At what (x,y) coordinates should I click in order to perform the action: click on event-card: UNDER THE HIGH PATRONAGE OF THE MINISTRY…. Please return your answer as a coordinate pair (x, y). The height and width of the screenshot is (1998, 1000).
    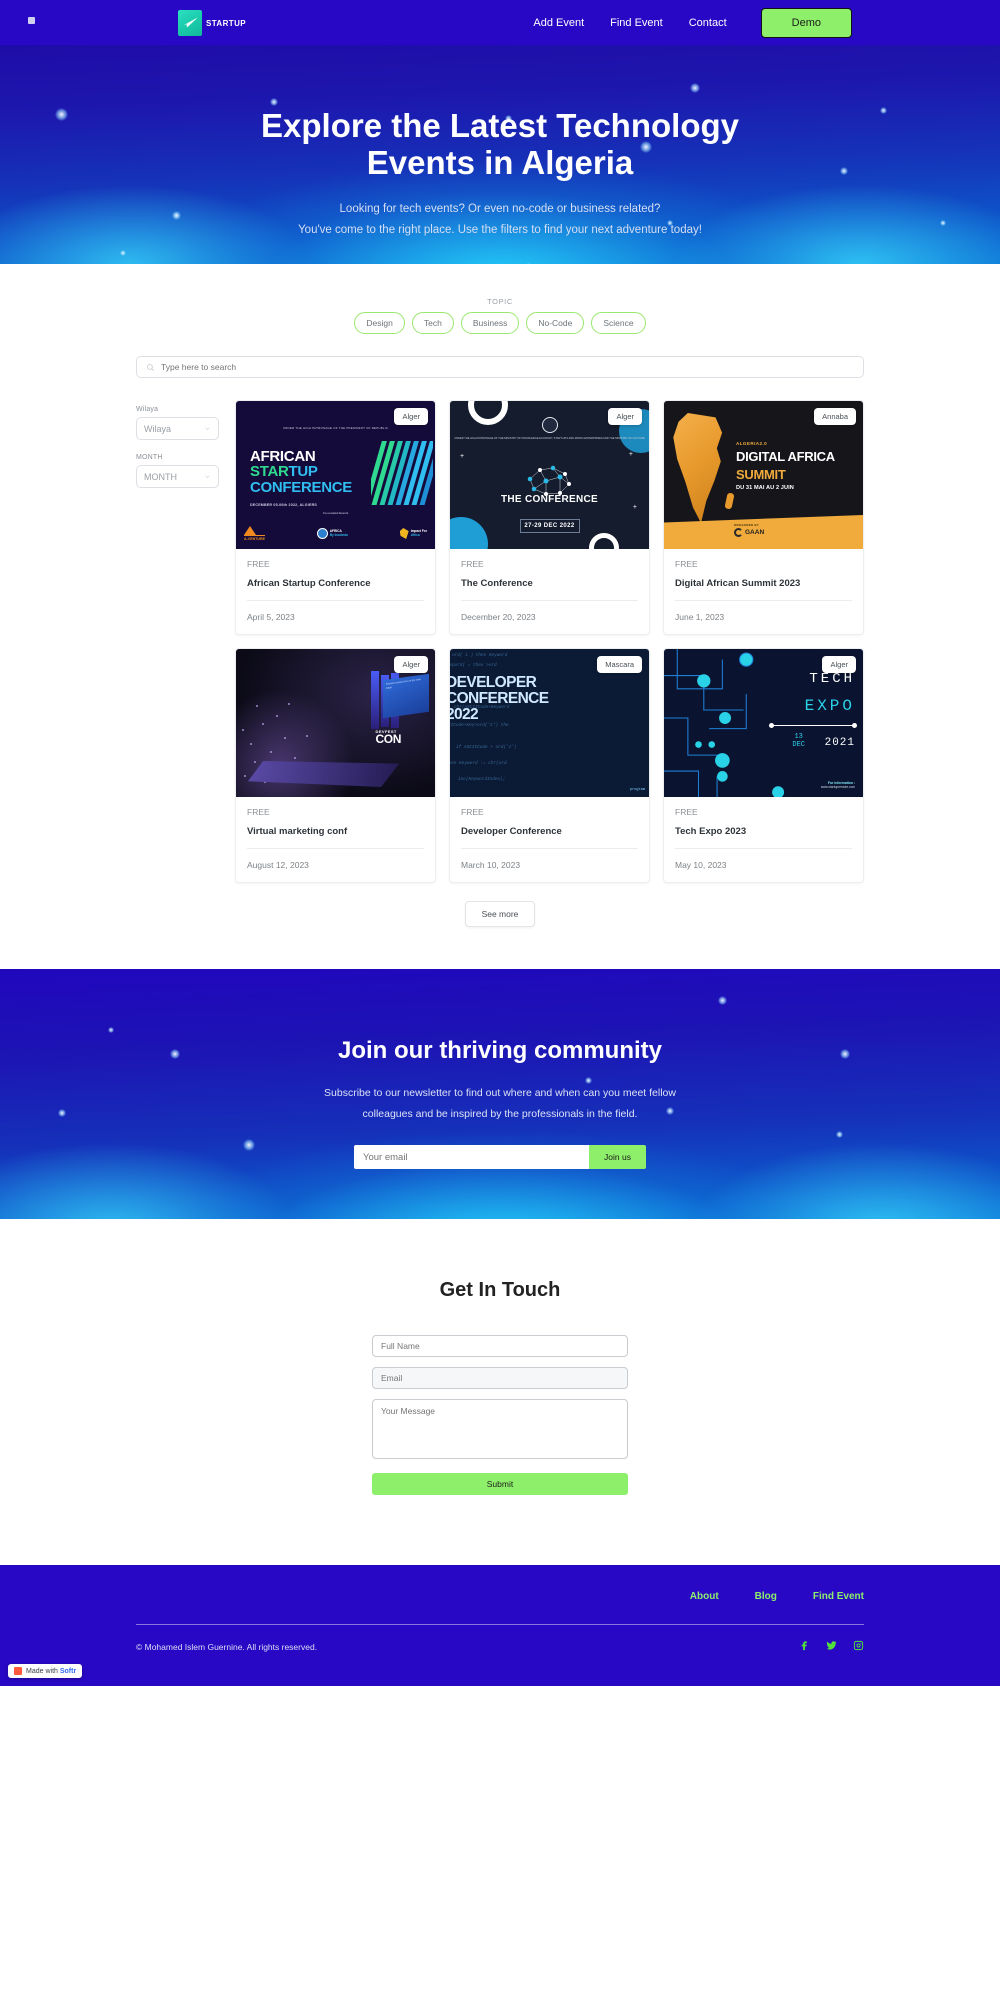
    Looking at the image, I should click on (549, 517).